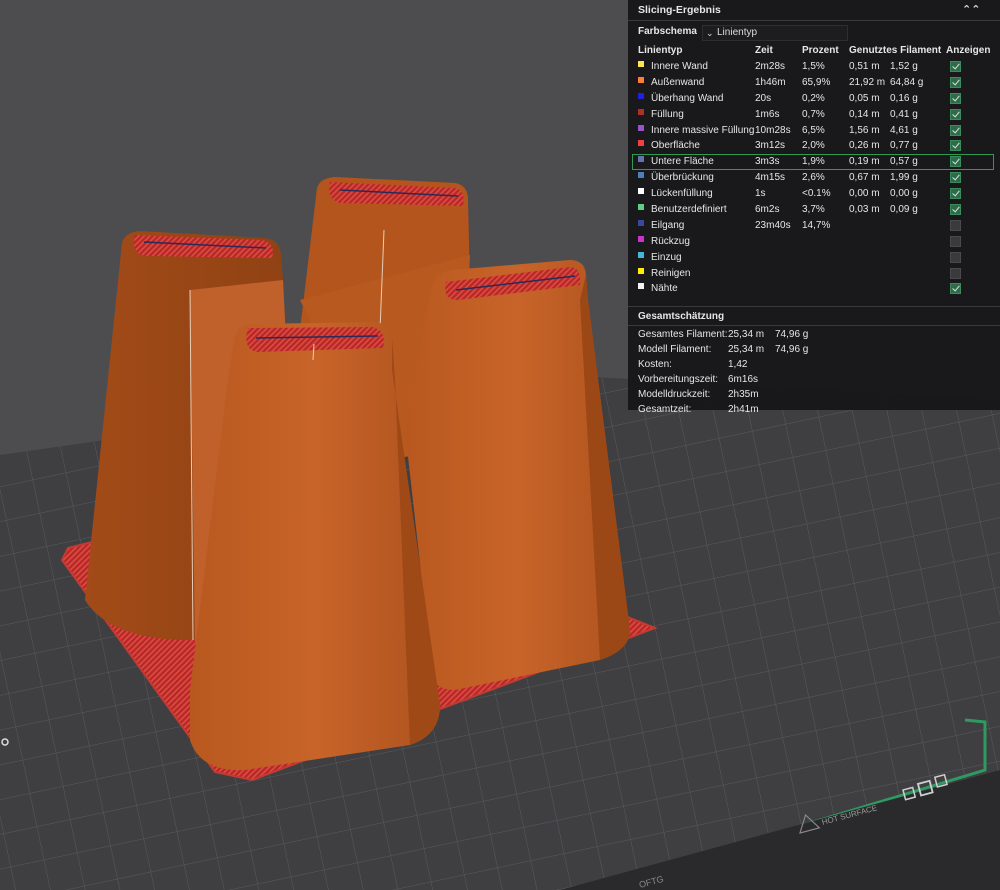 Image resolution: width=1000 pixels, height=890 pixels. What do you see at coordinates (904, 162) in the screenshot?
I see `line-type-grams: 0,57 g` at bounding box center [904, 162].